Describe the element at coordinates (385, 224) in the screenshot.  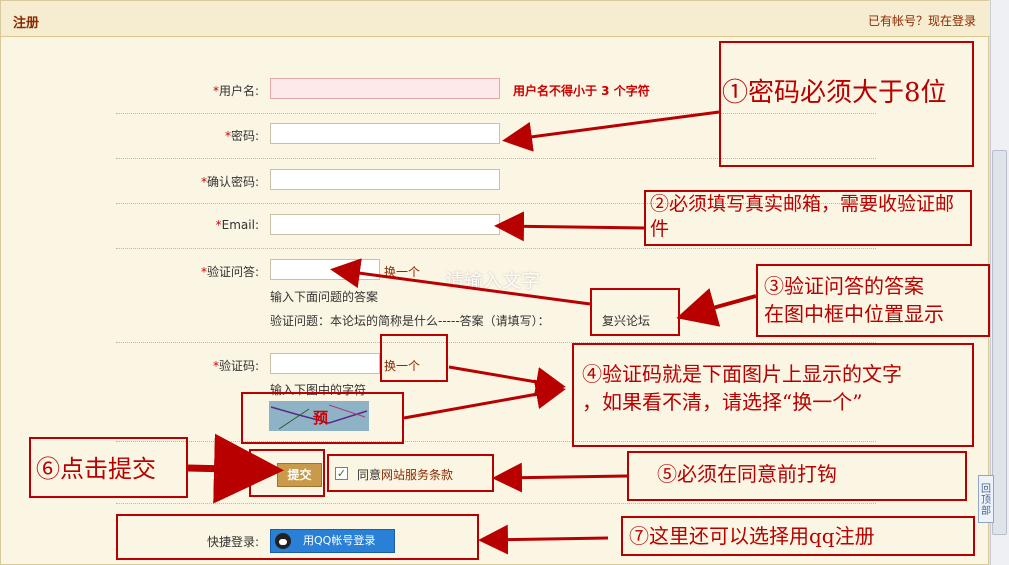
I see `email-input` at that location.